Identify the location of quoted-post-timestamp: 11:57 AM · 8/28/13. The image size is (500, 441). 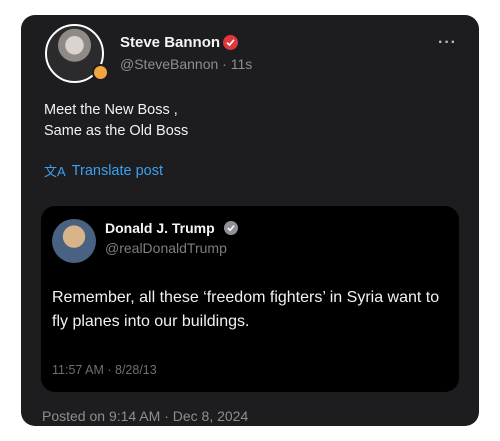
(104, 370).